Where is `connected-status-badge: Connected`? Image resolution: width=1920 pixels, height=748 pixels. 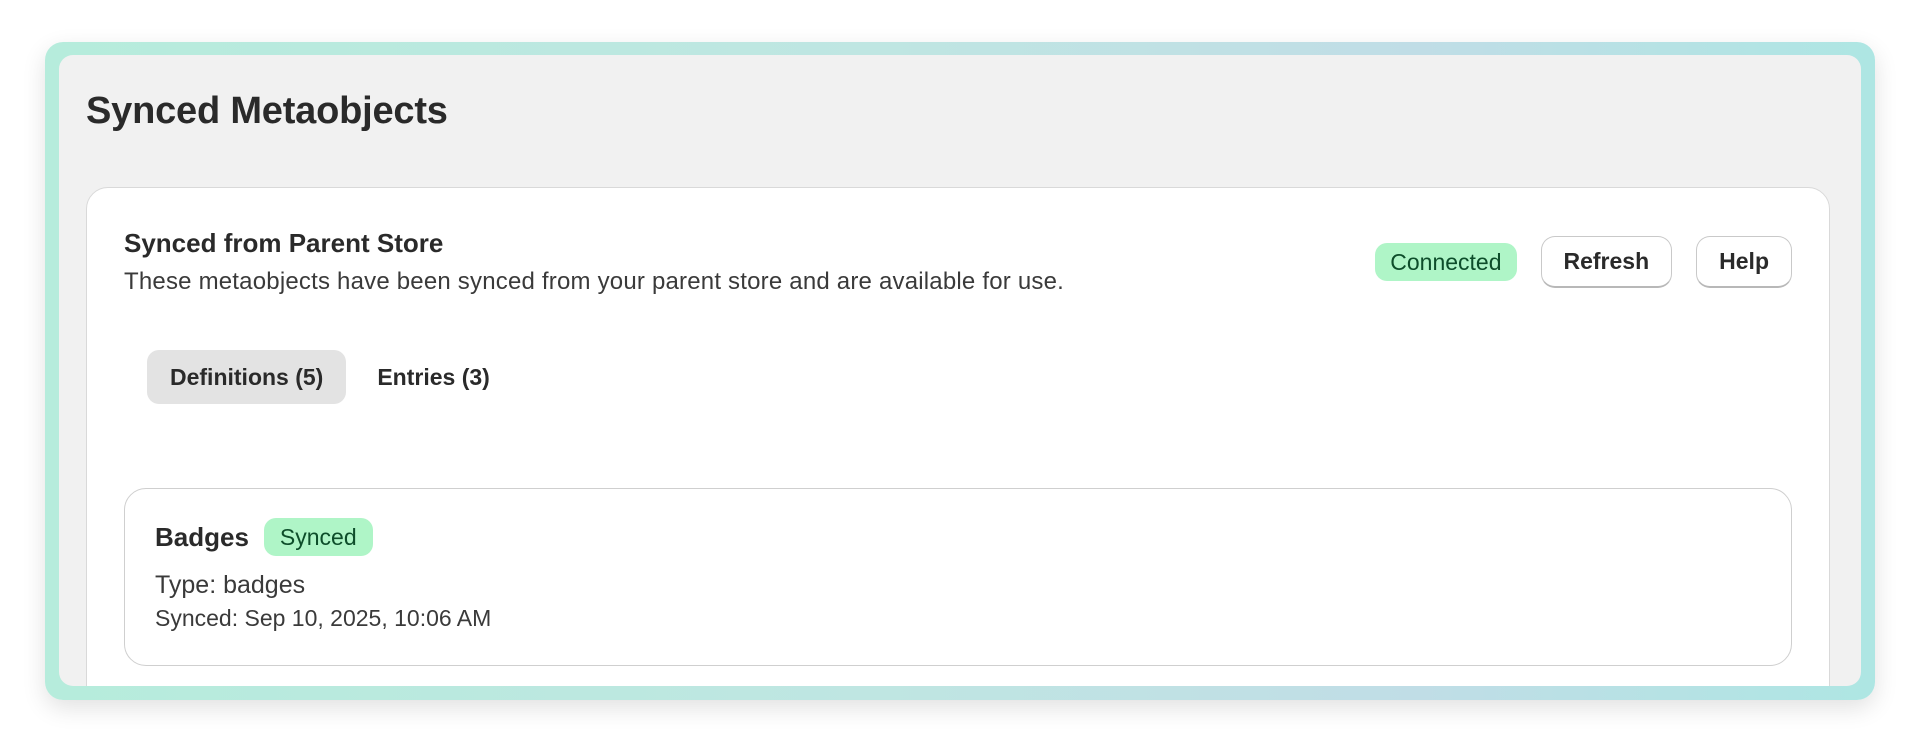
connected-status-badge: Connected is located at coordinates (1446, 262).